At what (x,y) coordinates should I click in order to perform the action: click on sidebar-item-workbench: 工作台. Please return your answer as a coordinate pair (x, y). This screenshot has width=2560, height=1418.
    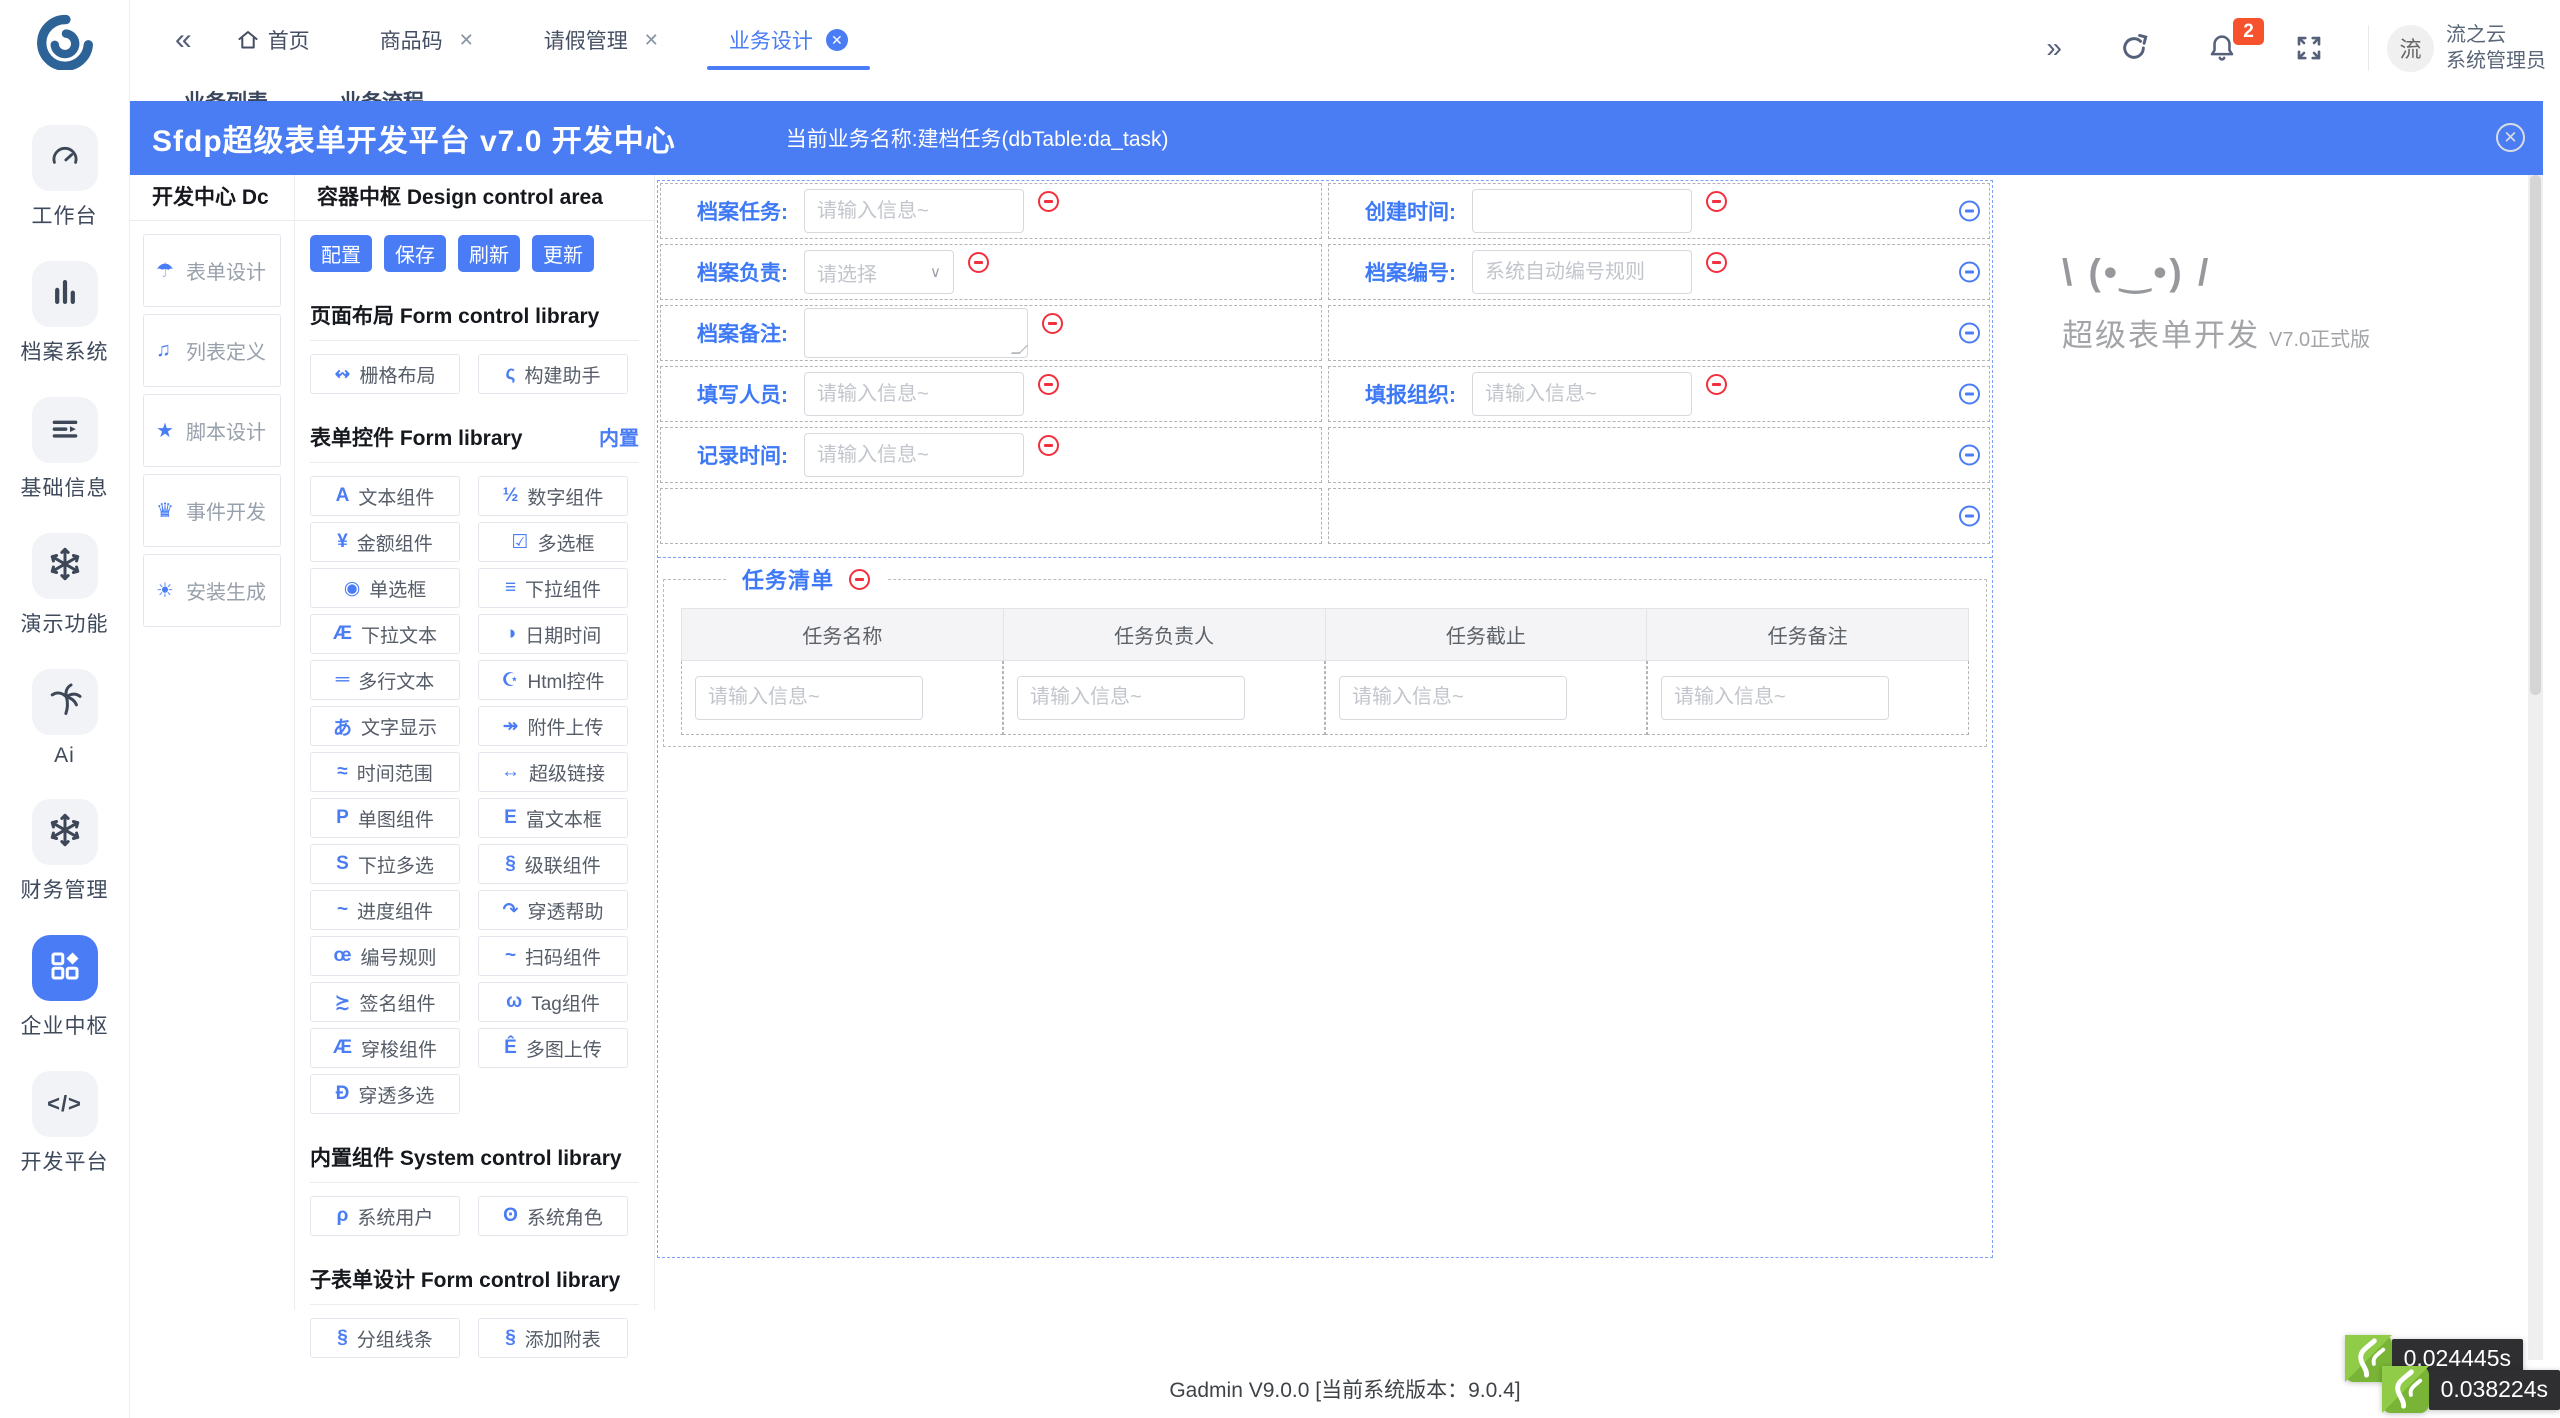
    Looking at the image, I should click on (64, 177).